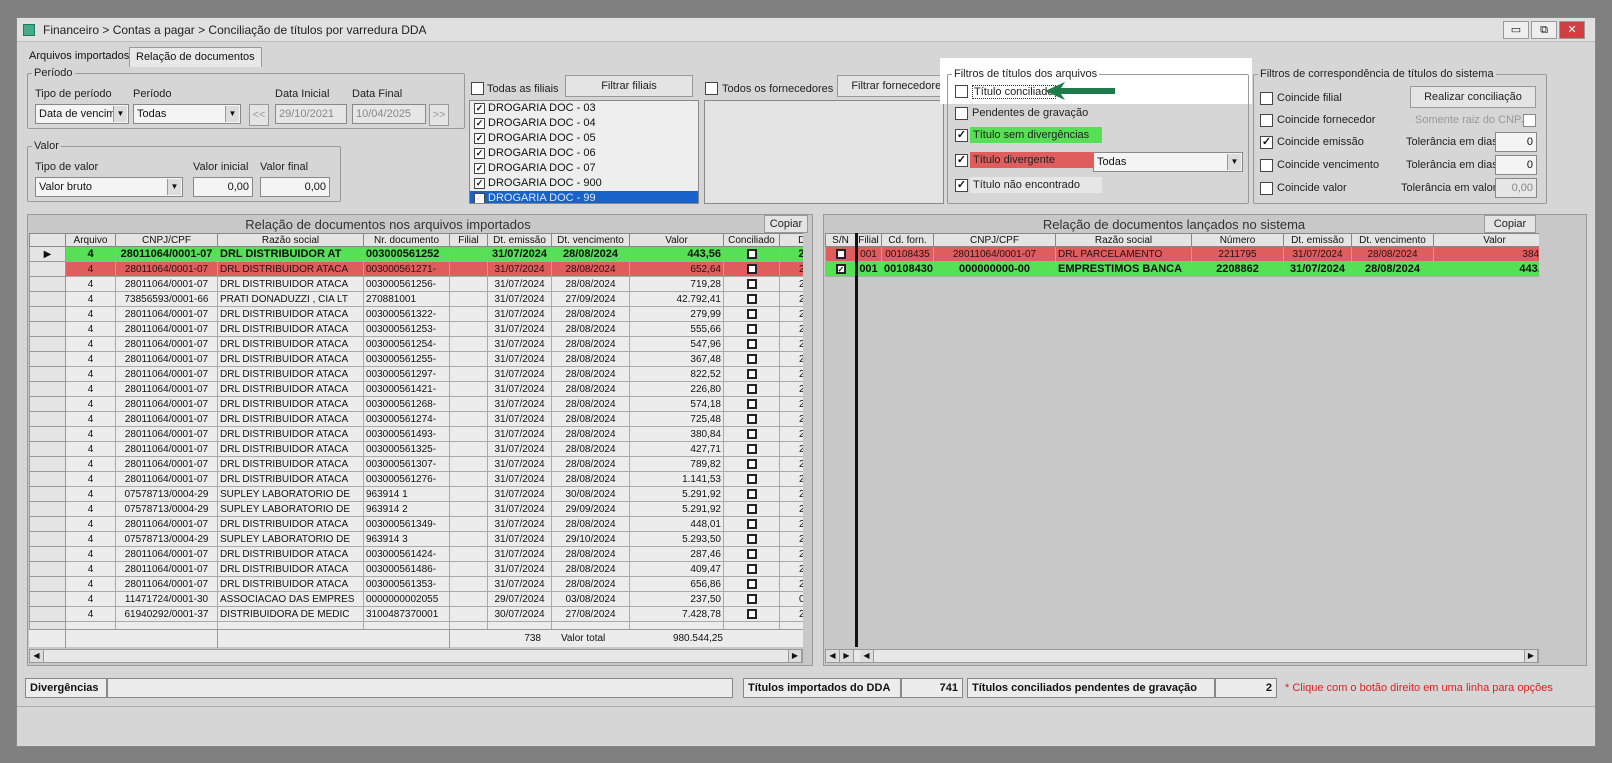 The image size is (1612, 763). What do you see at coordinates (1516, 165) in the screenshot?
I see `tolerancia-vencimento-field: 0` at bounding box center [1516, 165].